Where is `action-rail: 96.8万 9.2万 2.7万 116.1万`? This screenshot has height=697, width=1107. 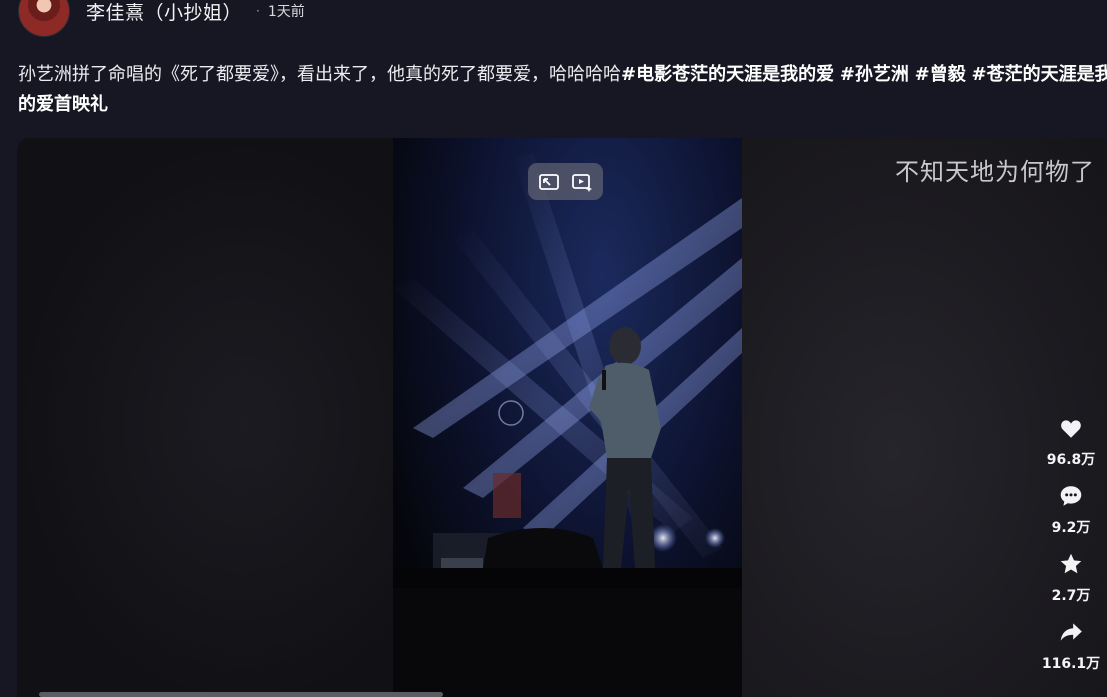
action-rail: 96.8万 9.2万 2.7万 116.1万 is located at coordinates (1071, 551).